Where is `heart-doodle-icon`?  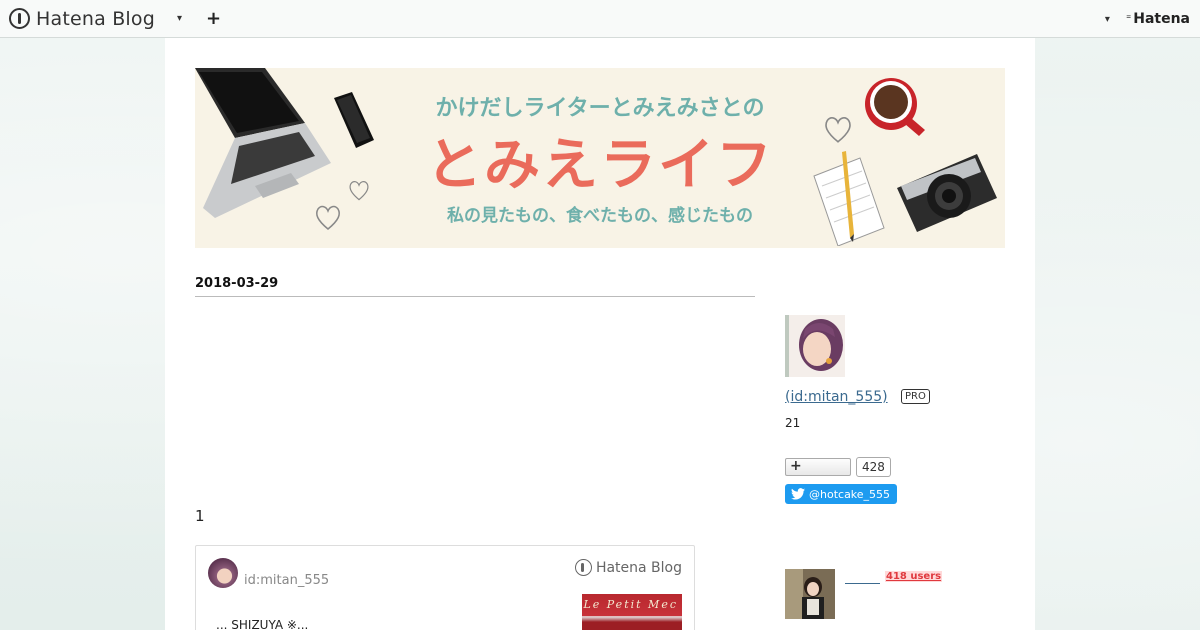 heart-doodle-icon is located at coordinates (838, 130).